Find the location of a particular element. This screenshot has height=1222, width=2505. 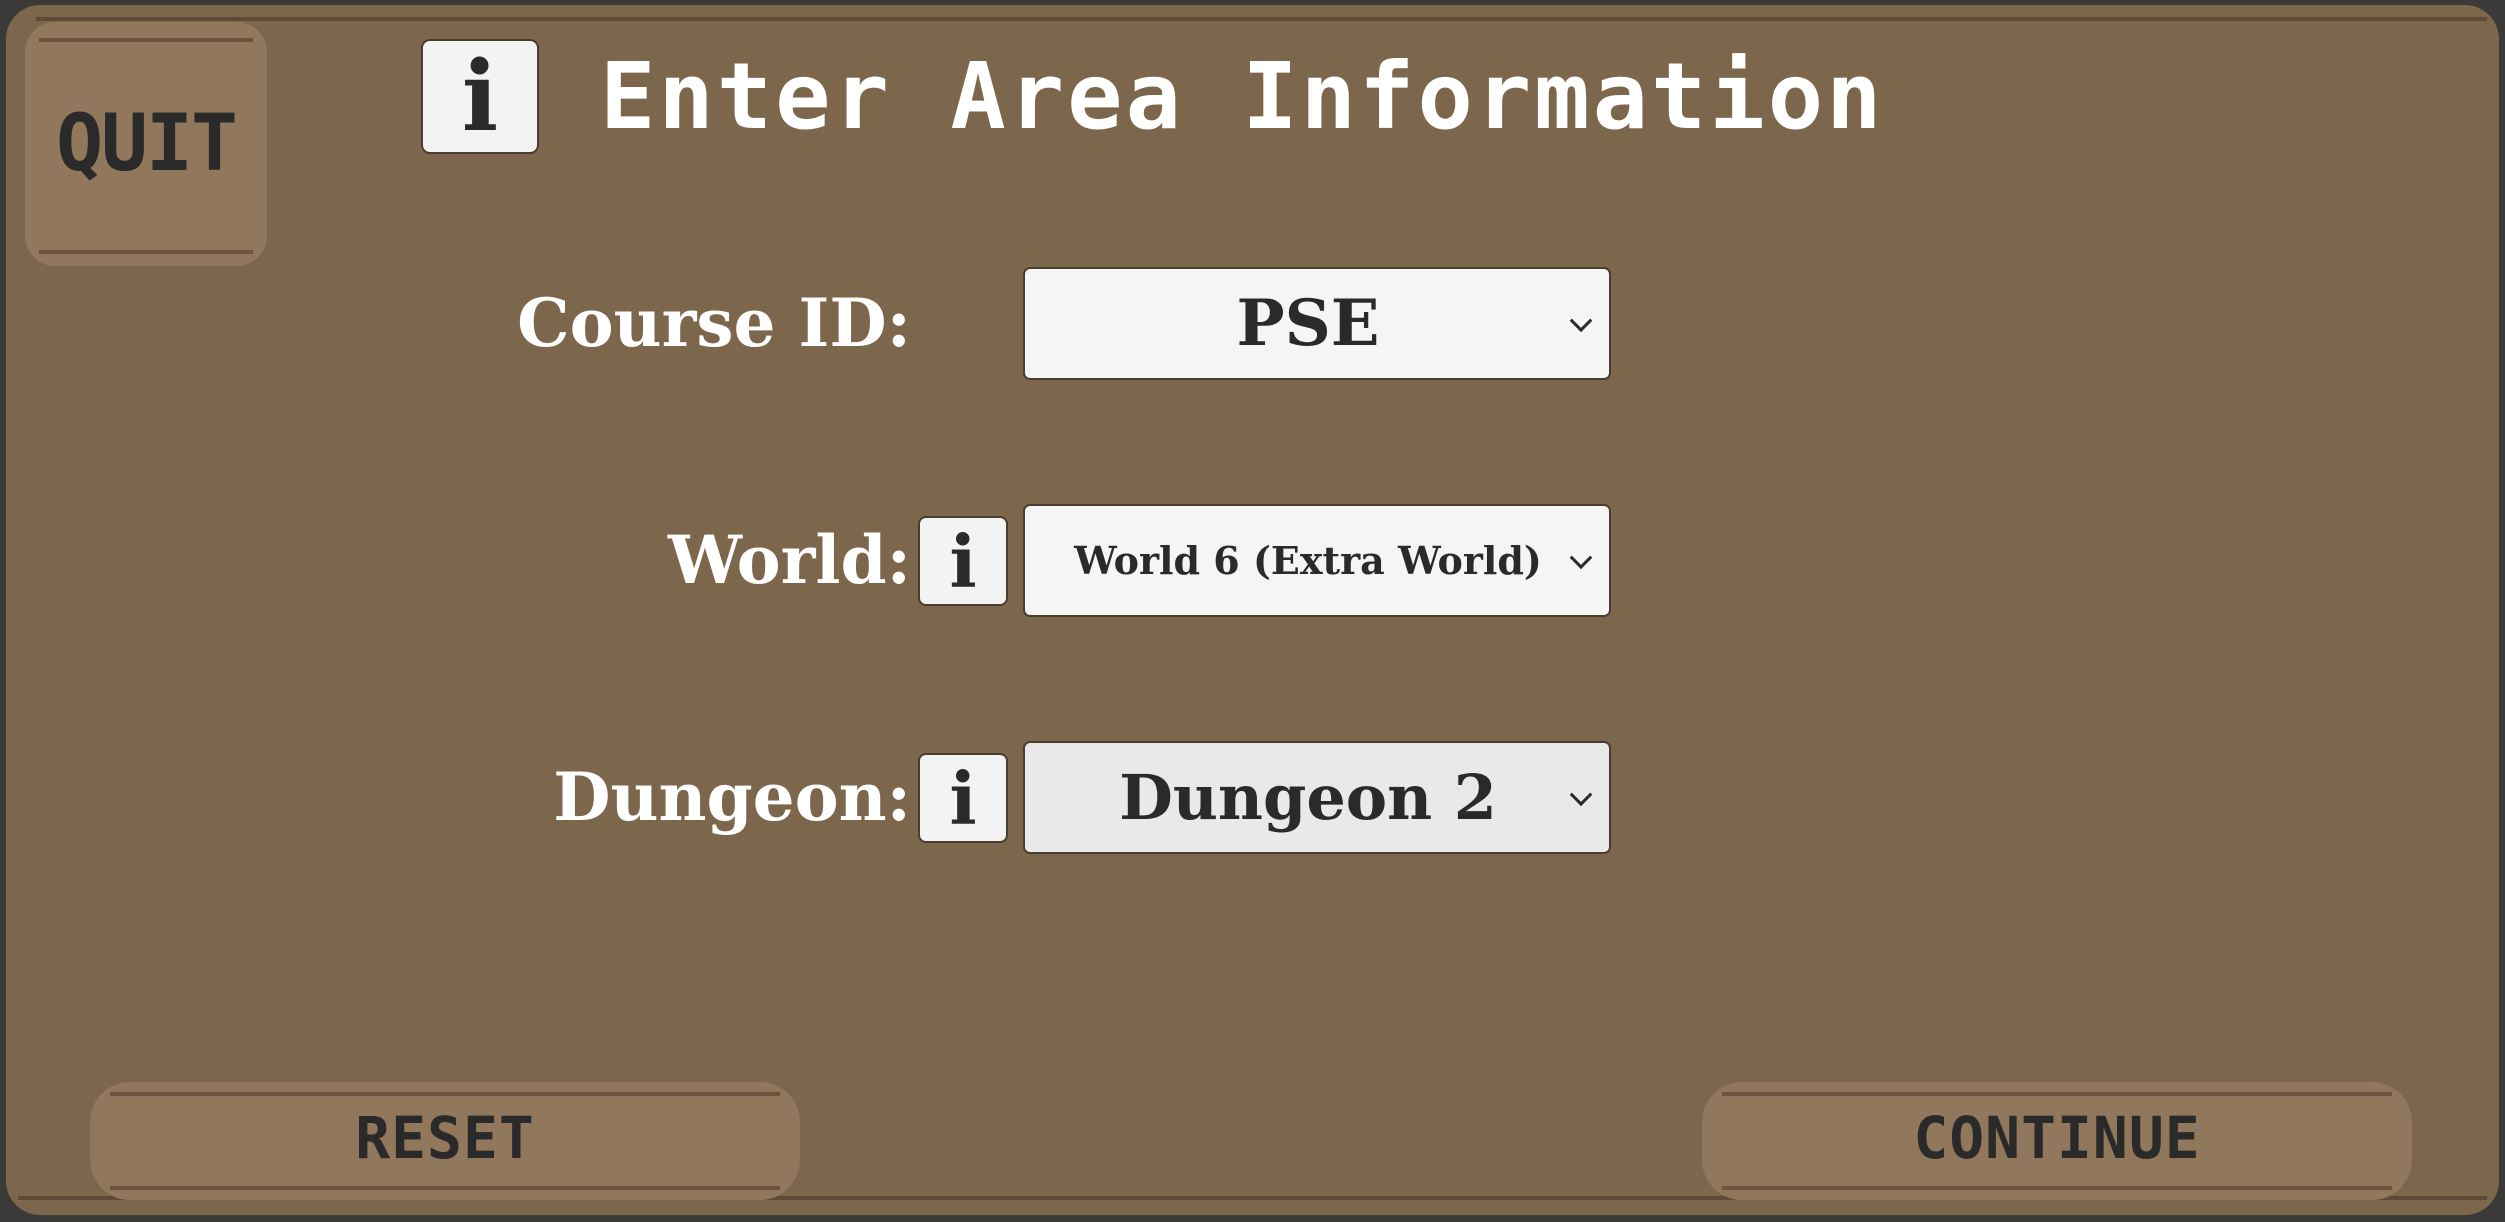

world-select: World 6 (Extra World) is located at coordinates (1317, 560).